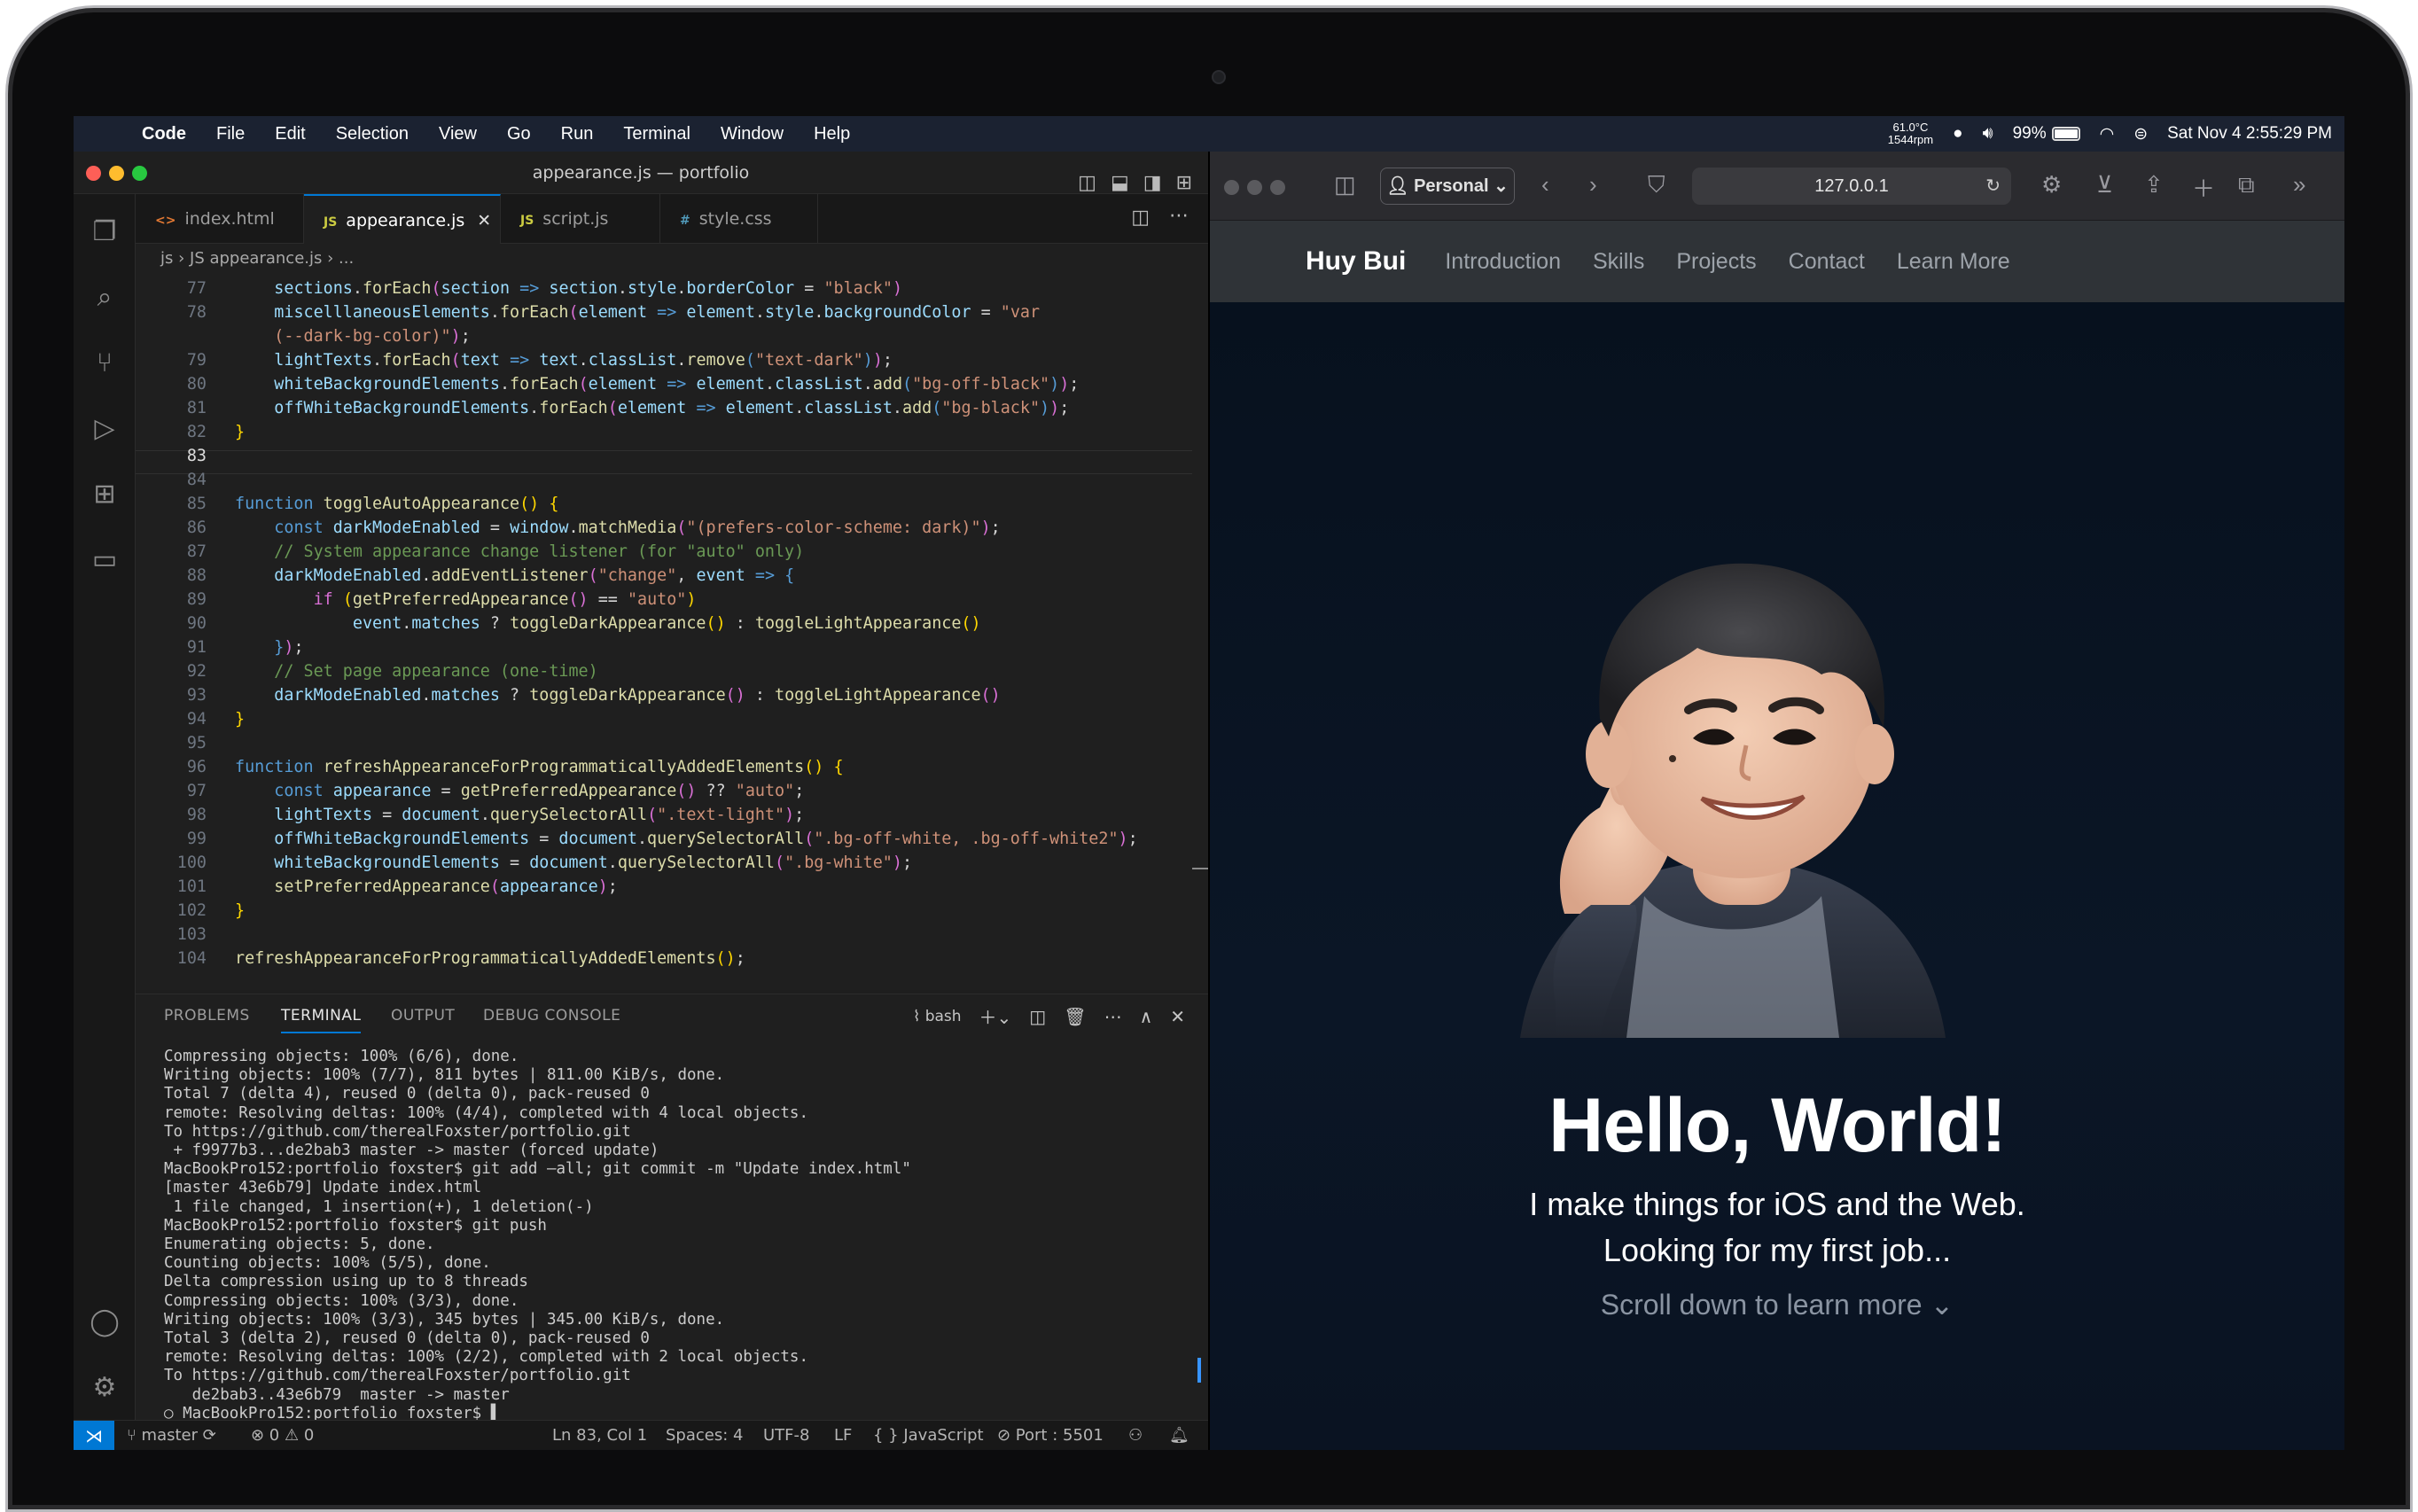  Describe the element at coordinates (134, 1435) in the screenshot. I see `branch-icon: ⑂` at that location.